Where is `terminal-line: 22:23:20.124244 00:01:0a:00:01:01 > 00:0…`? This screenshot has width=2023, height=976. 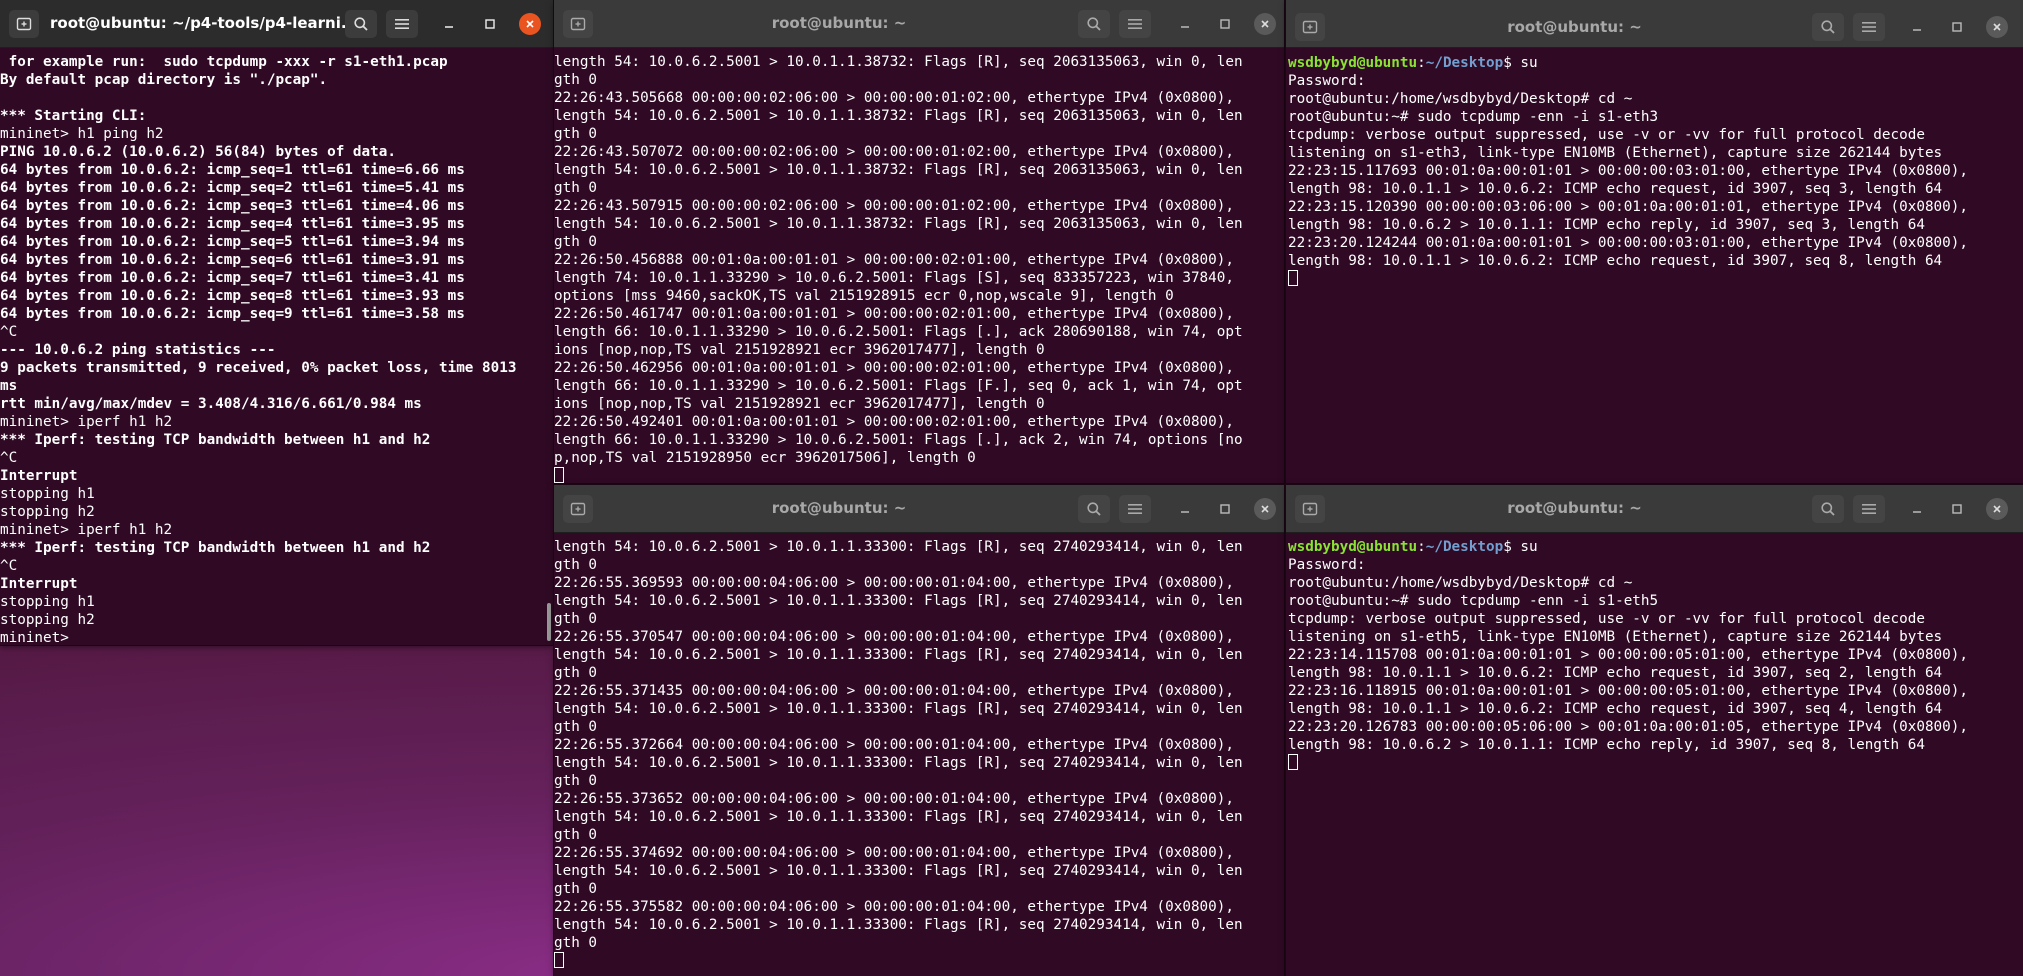 terminal-line: 22:23:20.124244 00:01:0a:00:01:01 > 00:0… is located at coordinates (1655, 243).